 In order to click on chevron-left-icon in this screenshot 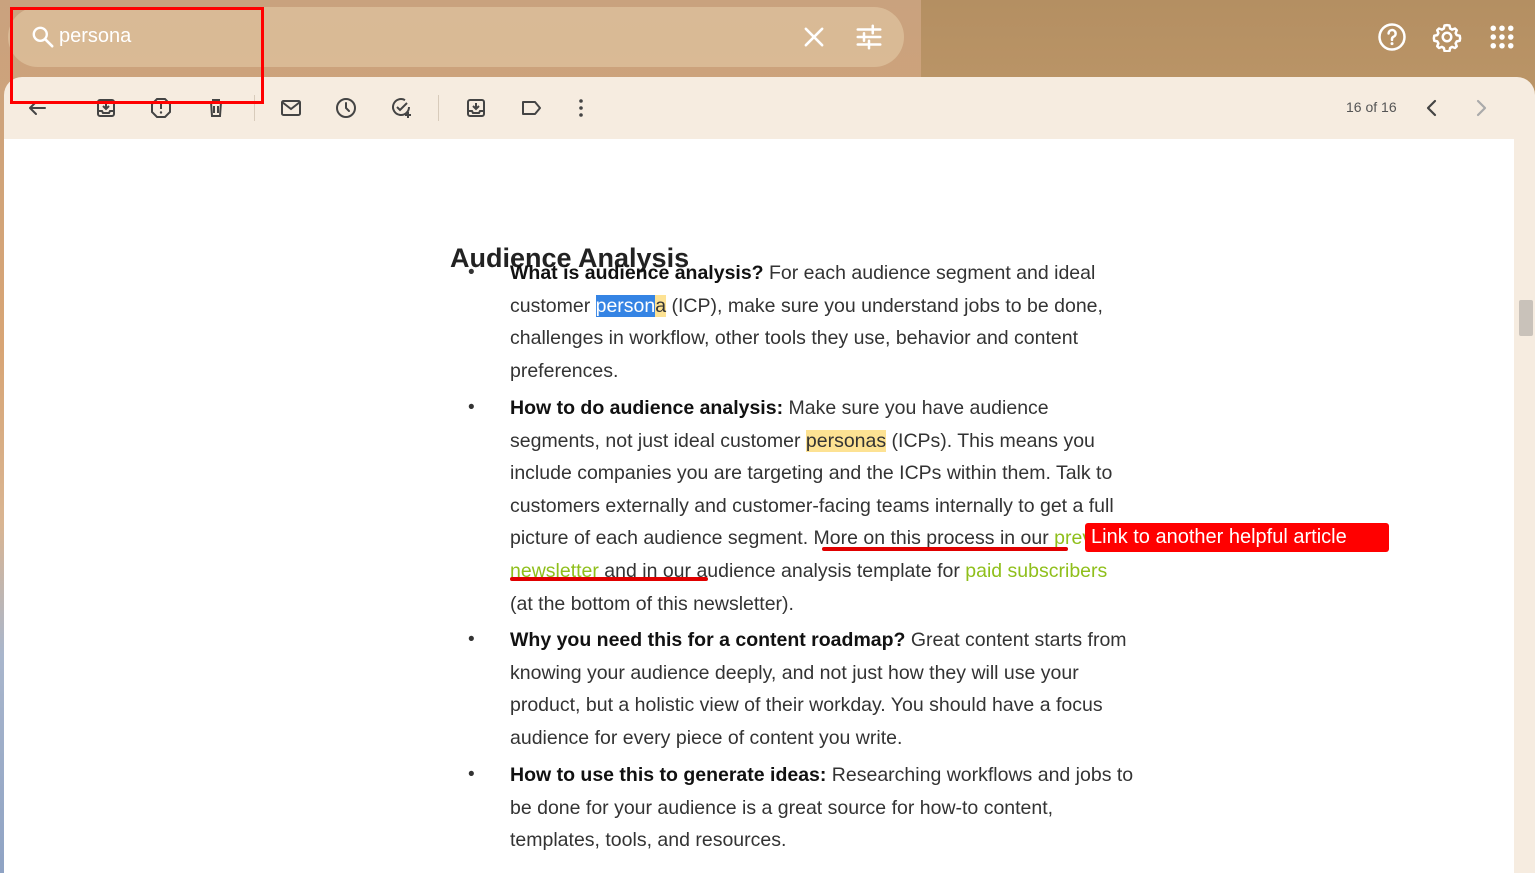, I will do `click(1432, 108)`.